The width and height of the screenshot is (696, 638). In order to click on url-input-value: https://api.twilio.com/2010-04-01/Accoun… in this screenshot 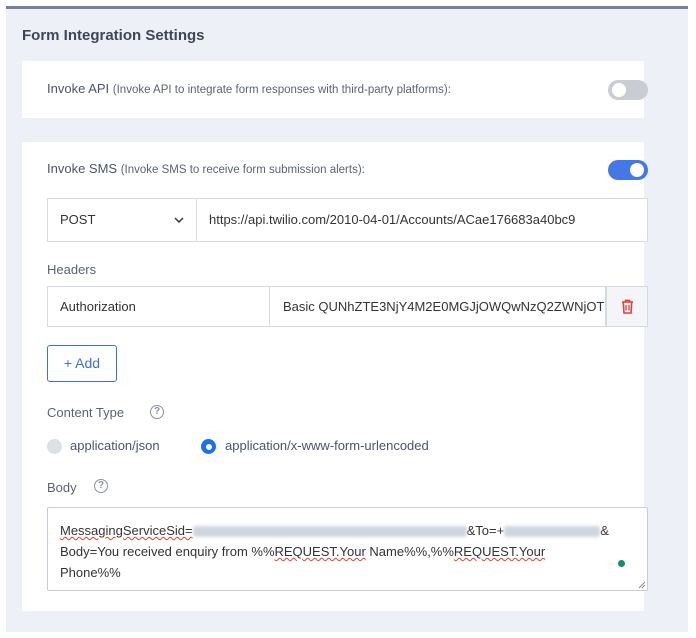, I will do `click(392, 219)`.